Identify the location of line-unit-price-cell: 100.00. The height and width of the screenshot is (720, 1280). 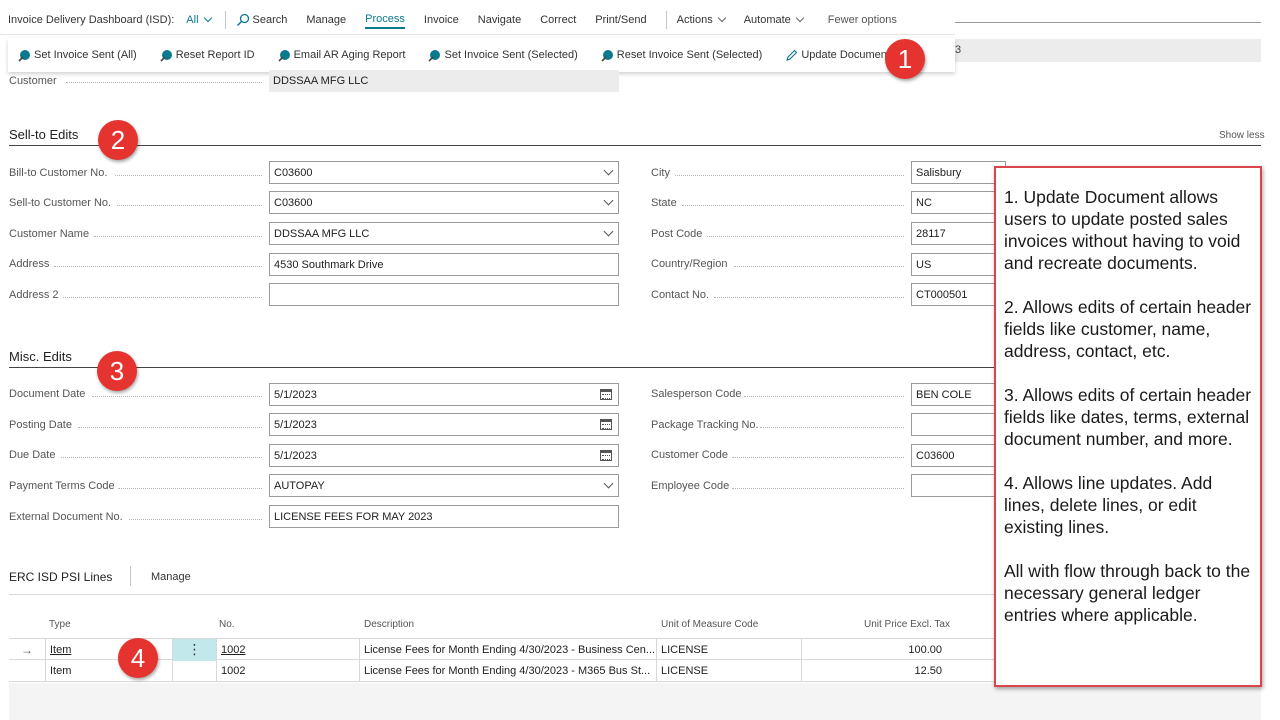
(873, 650).